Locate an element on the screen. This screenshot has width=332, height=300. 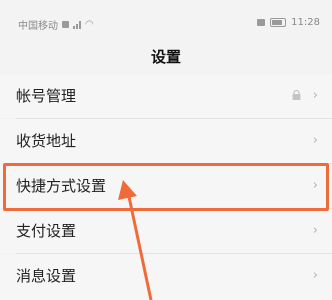
header: 设置 is located at coordinates (166, 57).